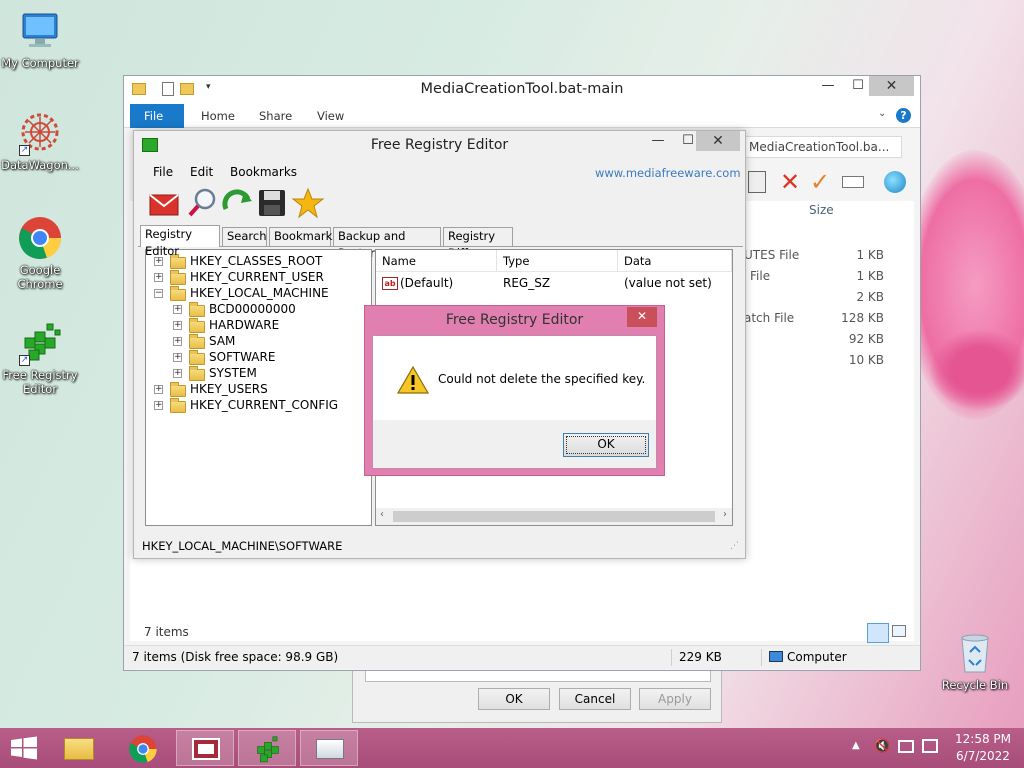 The image size is (1024, 768). I want to click on registry-minimize-button: —, so click(658, 141).